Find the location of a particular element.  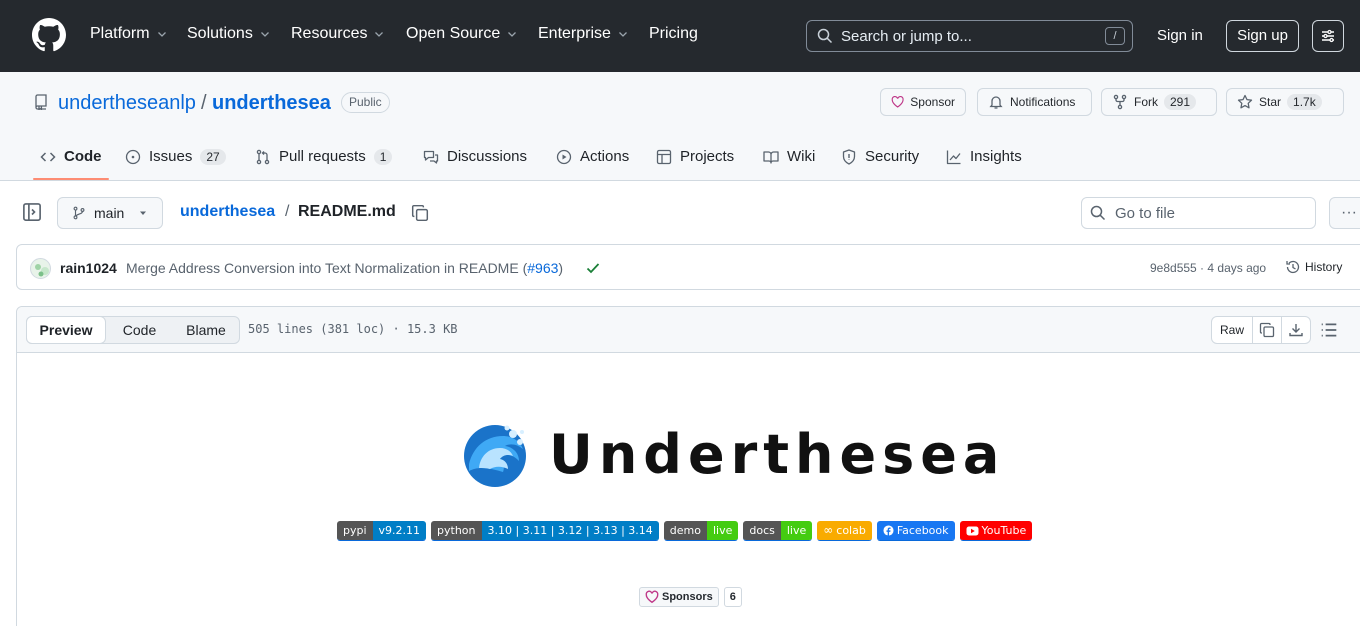

tab-insights: Insights is located at coordinates (984, 156).